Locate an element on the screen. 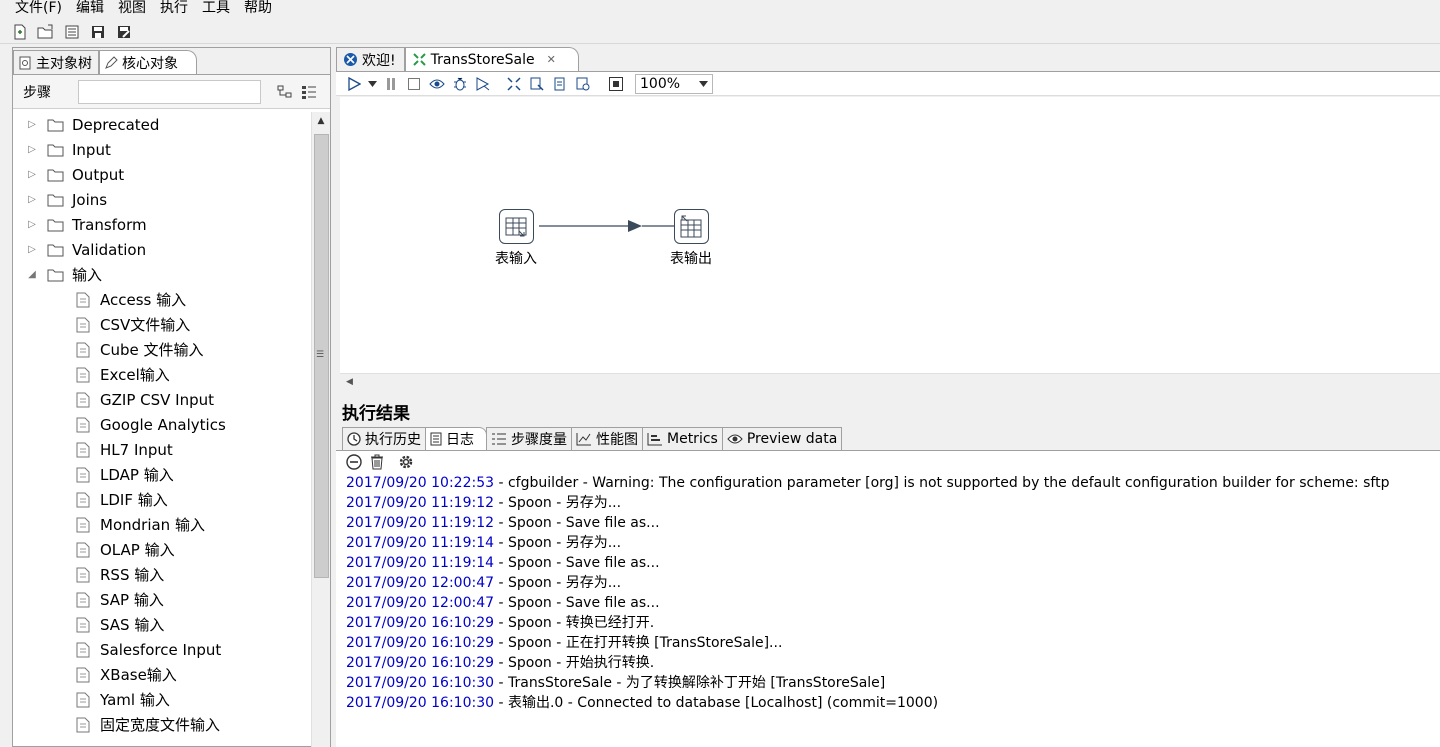 This screenshot has height=747, width=1440. run-options-chevron-down-icon is located at coordinates (372, 84).